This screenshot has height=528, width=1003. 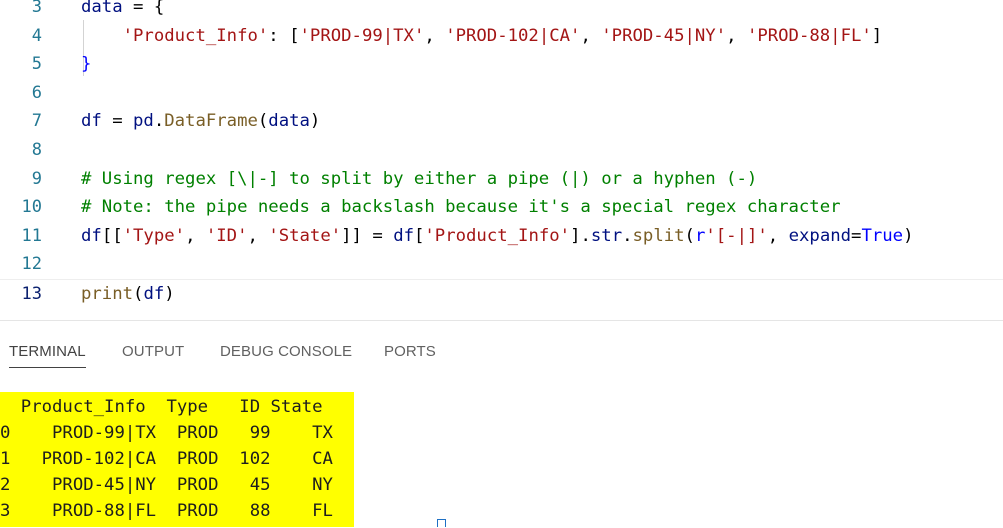 What do you see at coordinates (31, 264) in the screenshot?
I see `line-number: 12` at bounding box center [31, 264].